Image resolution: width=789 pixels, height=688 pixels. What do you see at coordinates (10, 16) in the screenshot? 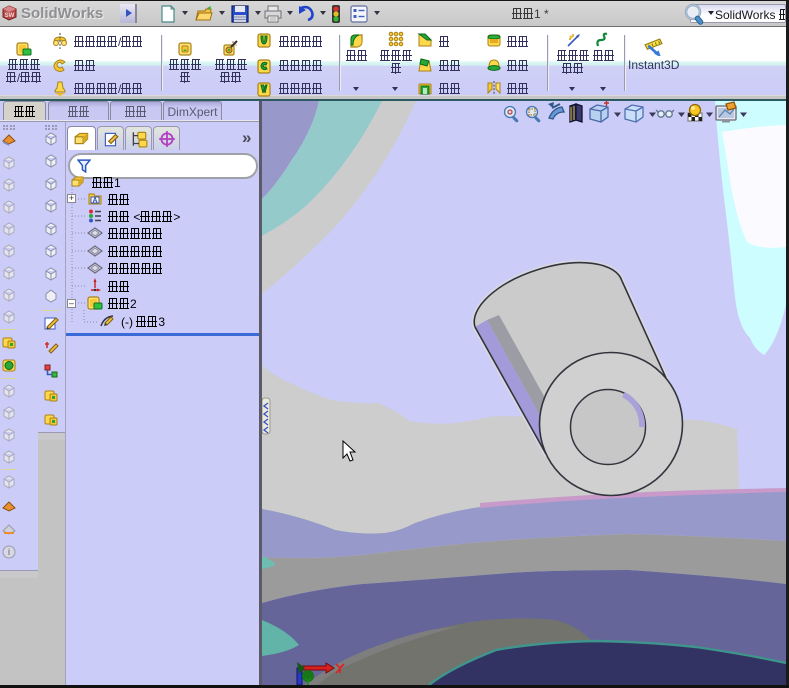
I see `svg-text: SW` at bounding box center [10, 16].